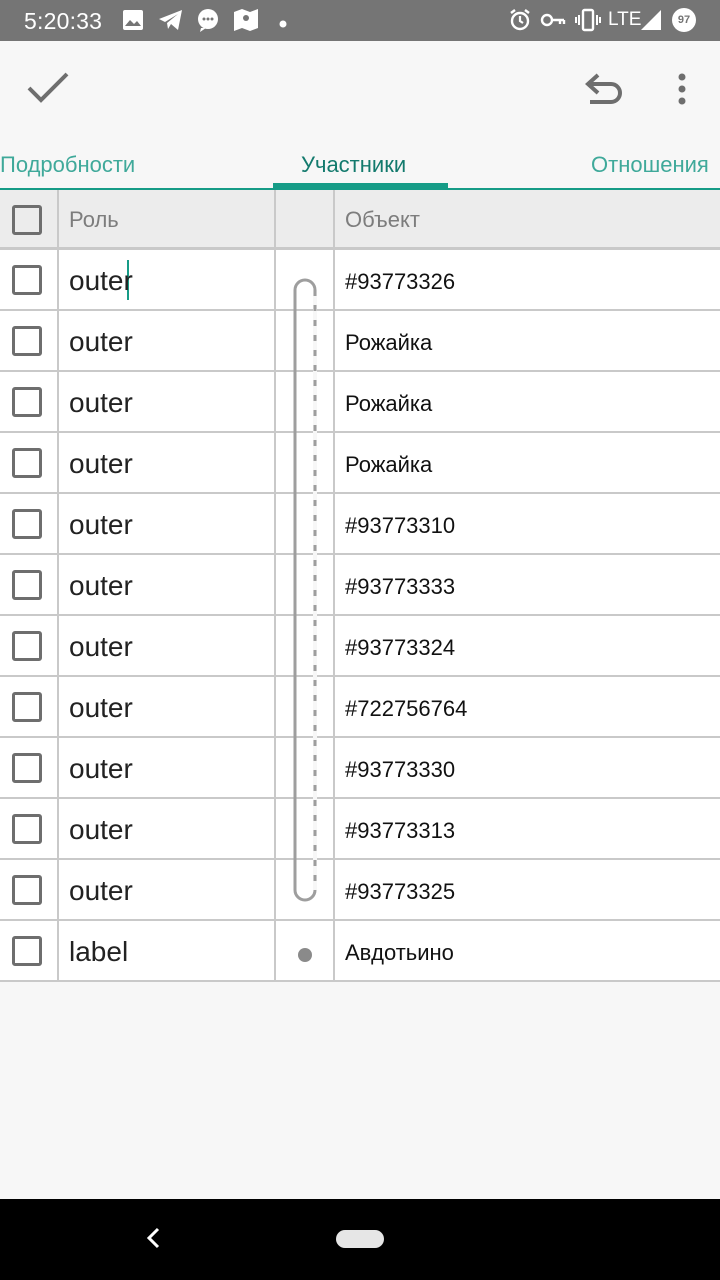  I want to click on tab-details: Подробности, so click(67, 165).